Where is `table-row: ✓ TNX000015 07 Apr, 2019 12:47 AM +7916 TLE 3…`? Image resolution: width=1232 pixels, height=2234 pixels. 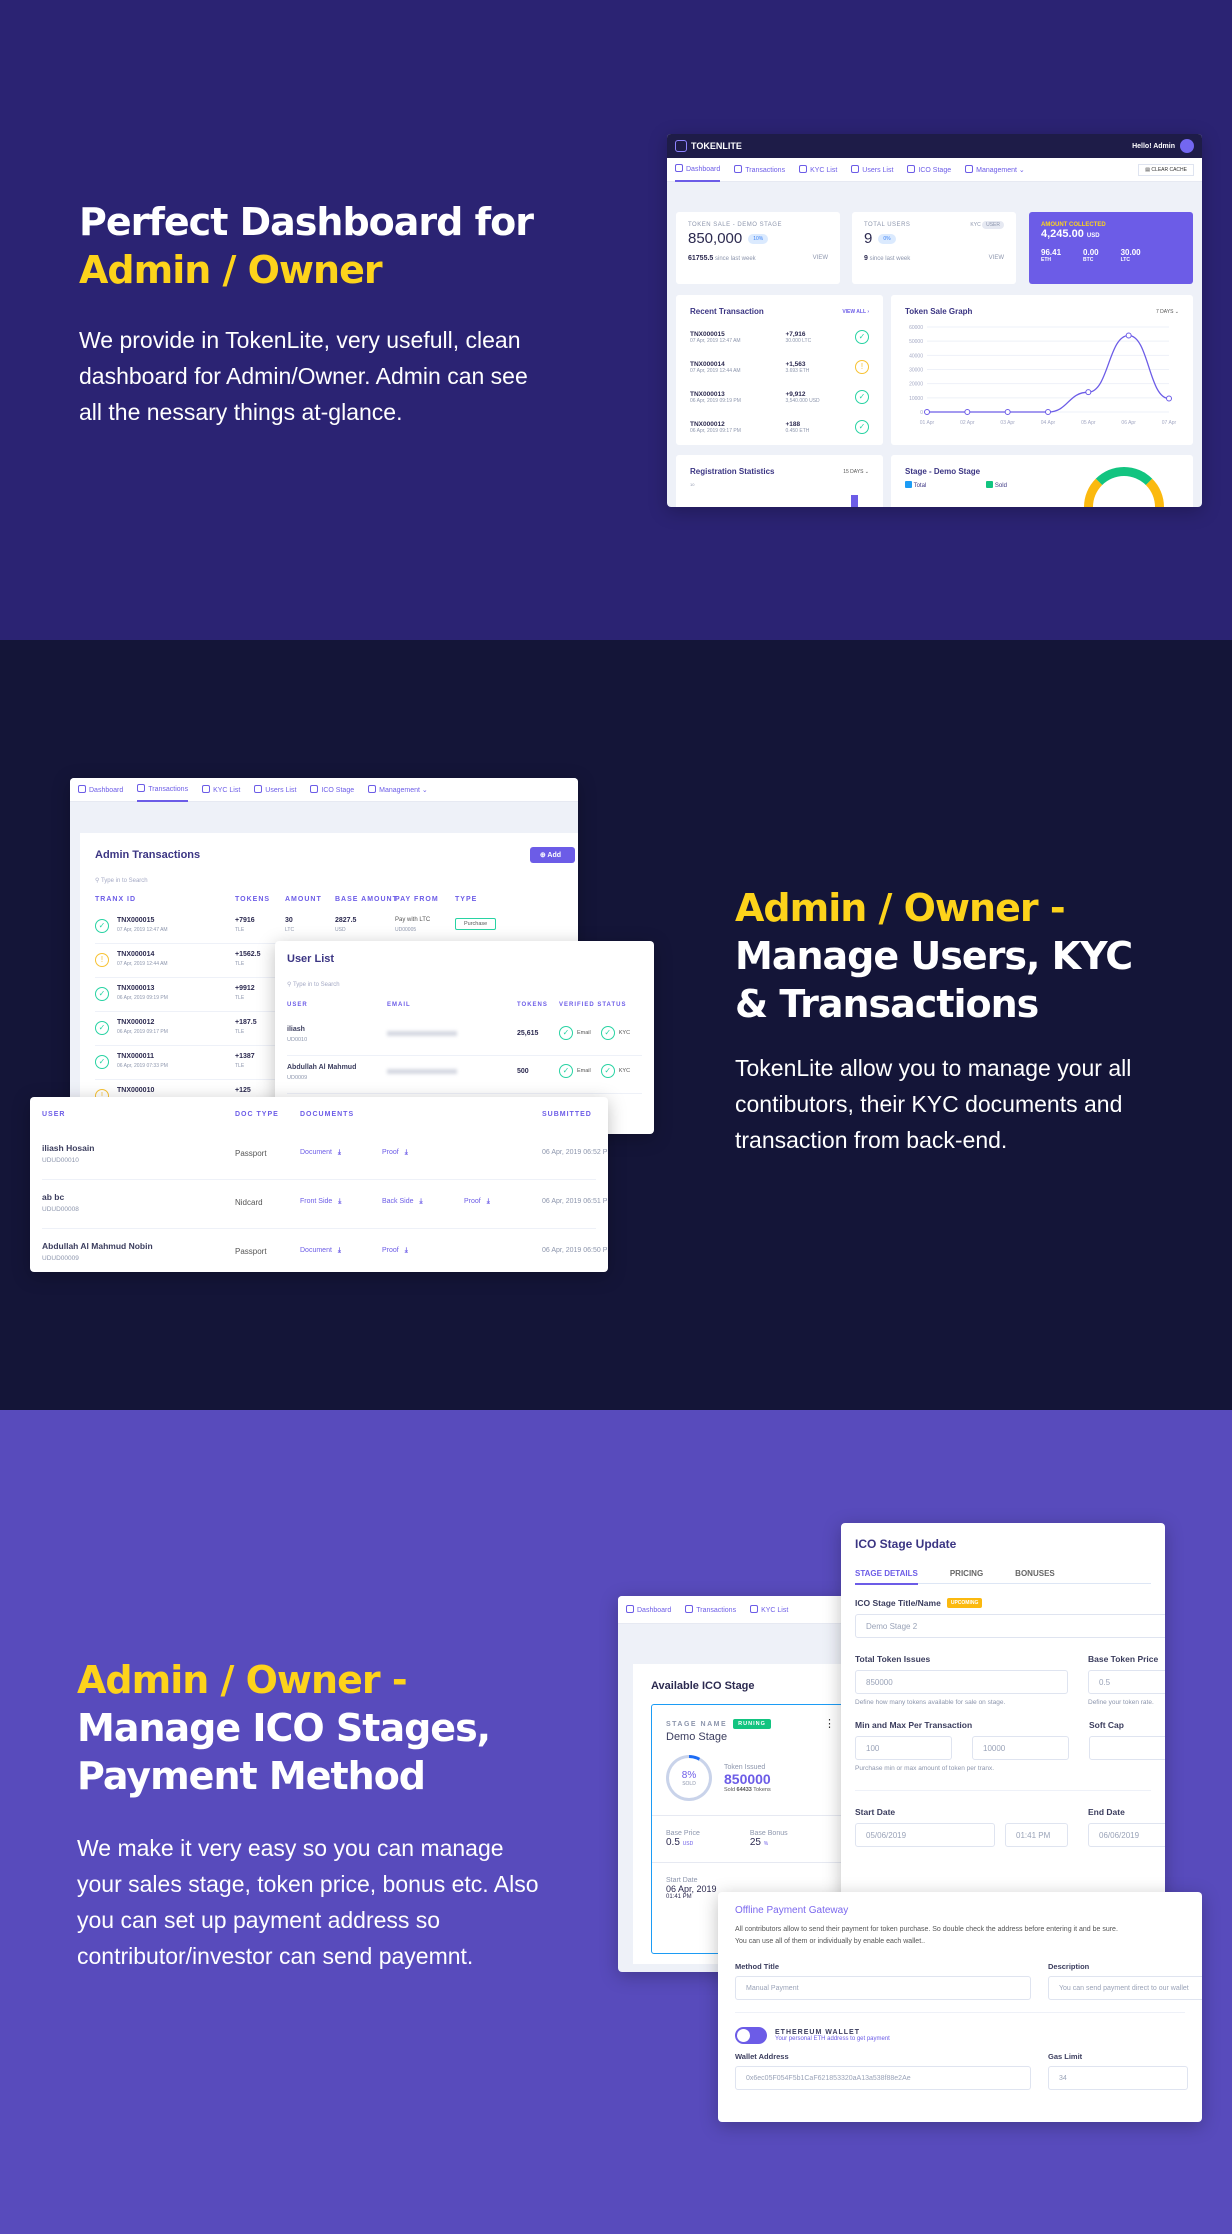 table-row: ✓ TNX000015 07 Apr, 2019 12:47 AM +7916 TLE 3… is located at coordinates (330, 927).